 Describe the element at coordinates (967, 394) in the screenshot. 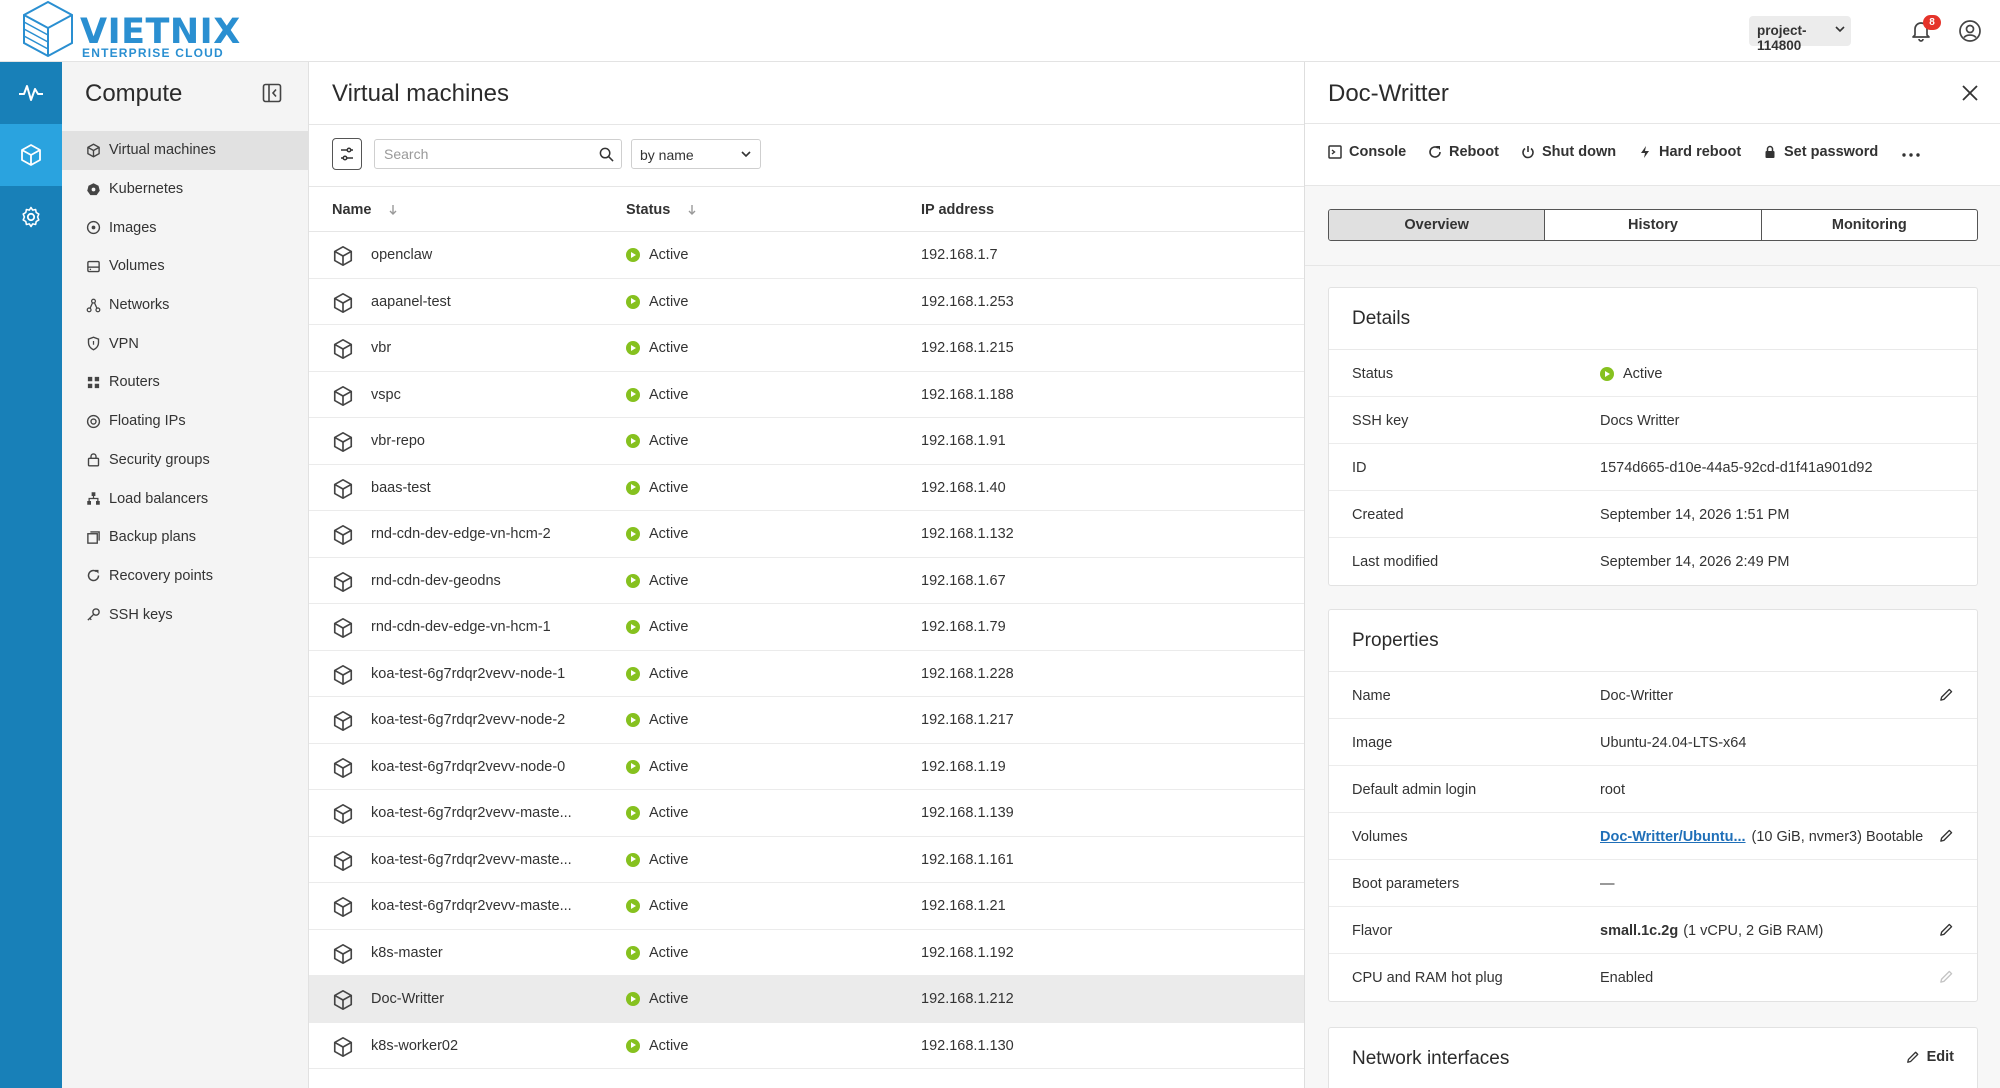

I see `vm-ip-address: 192.168.1.188` at that location.